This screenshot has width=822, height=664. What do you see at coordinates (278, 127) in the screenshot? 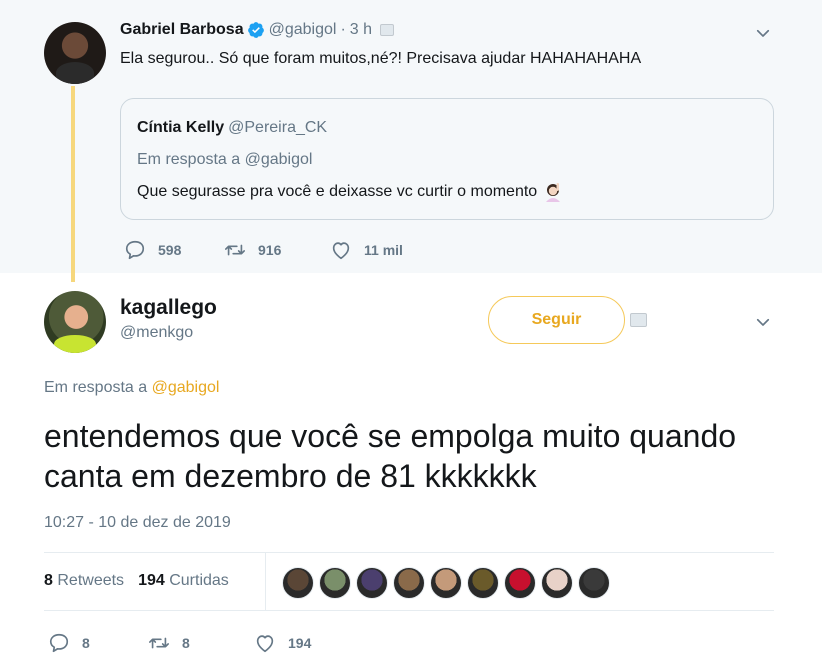
I see `quoted-author-handle: @Pereira_CK` at bounding box center [278, 127].